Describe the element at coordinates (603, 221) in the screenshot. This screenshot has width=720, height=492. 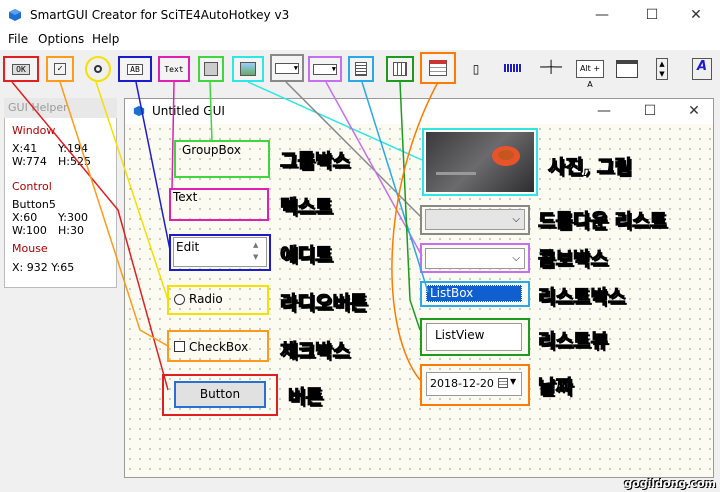
I see `label-dropdown: 드롭다운 리스트` at that location.